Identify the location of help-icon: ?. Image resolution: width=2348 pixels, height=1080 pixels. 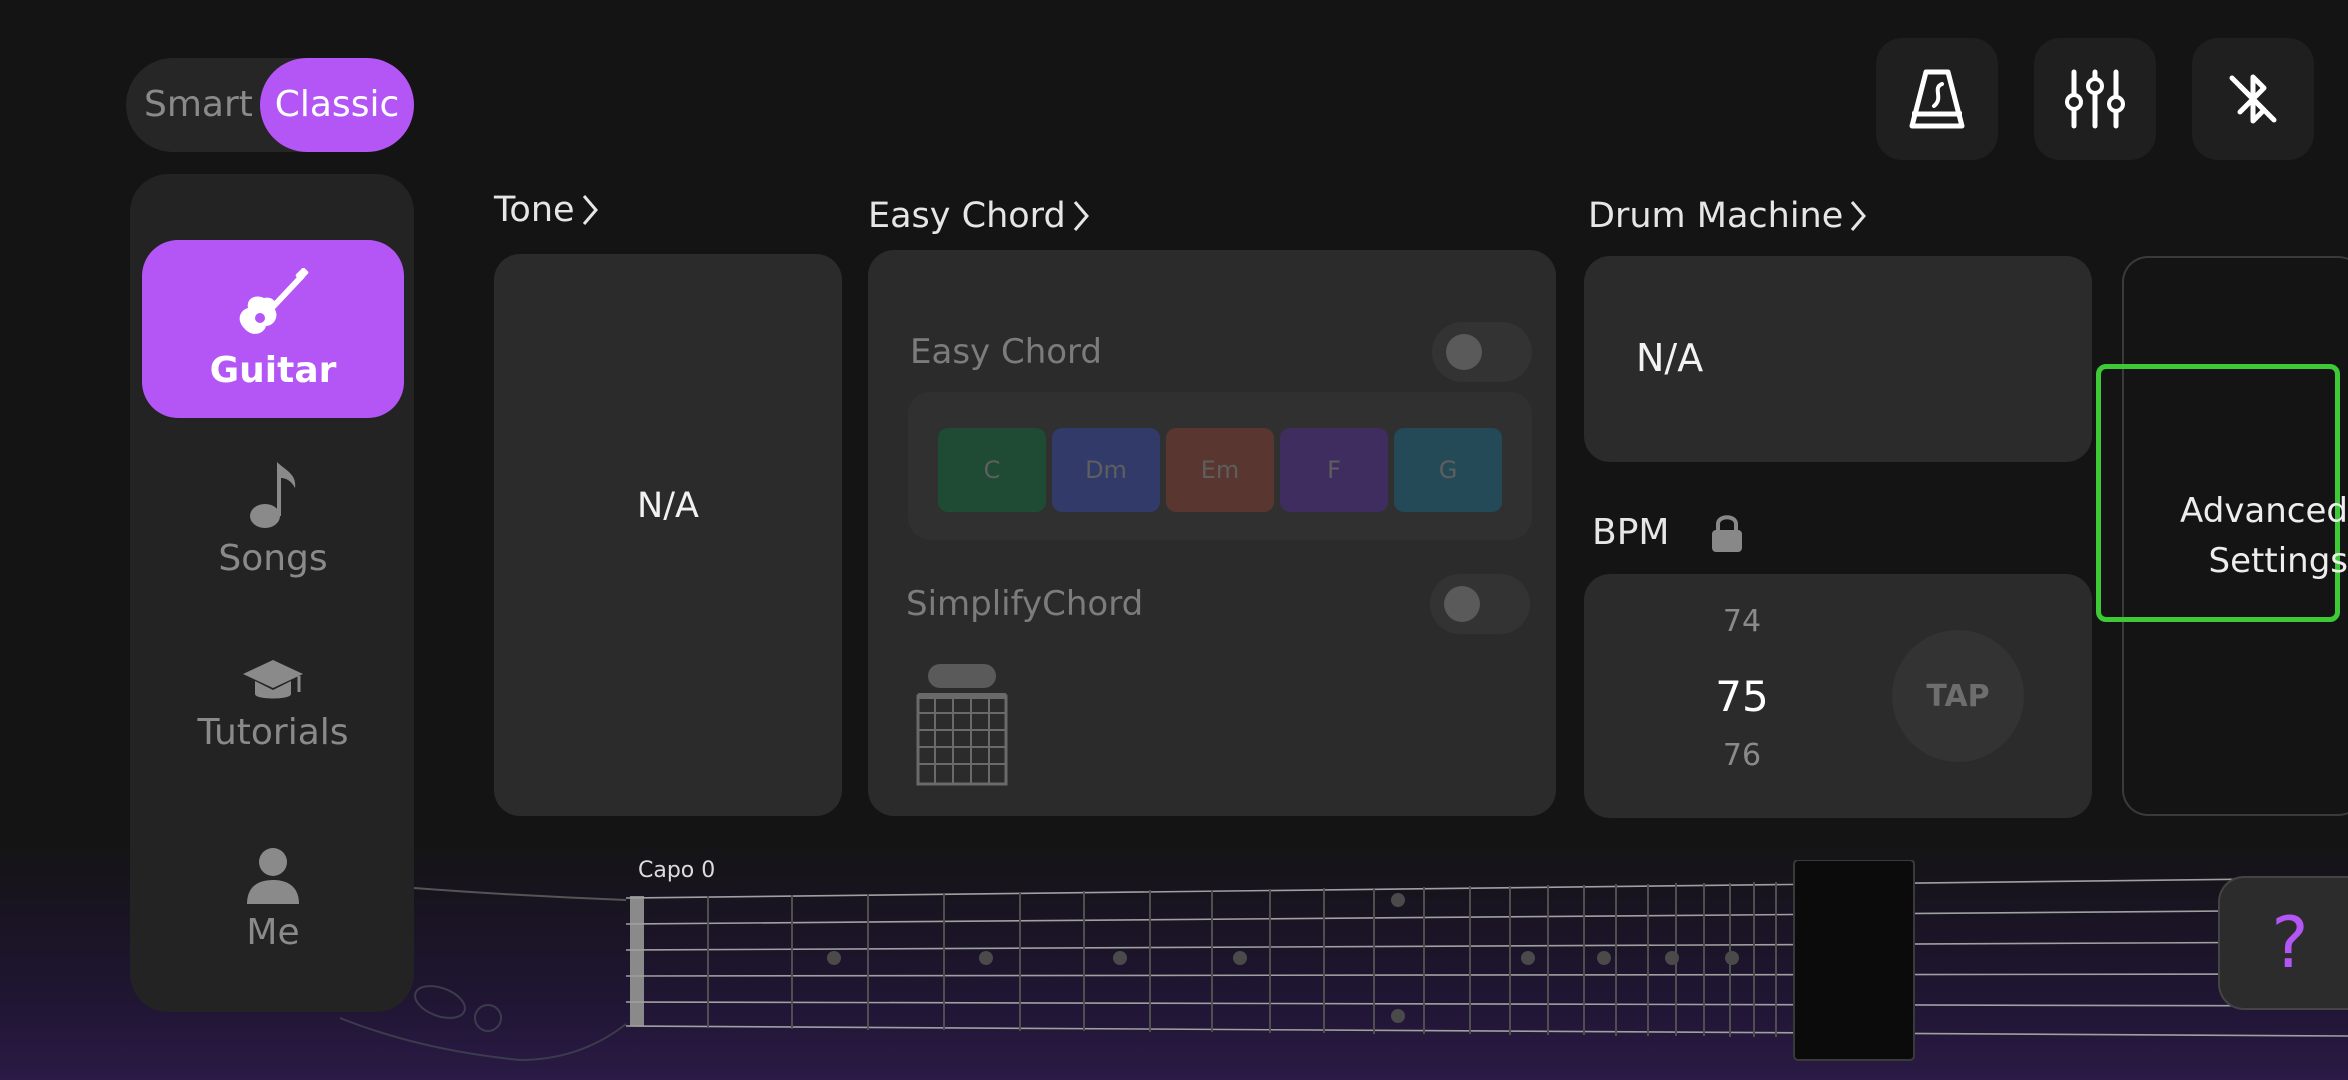
(2290, 943).